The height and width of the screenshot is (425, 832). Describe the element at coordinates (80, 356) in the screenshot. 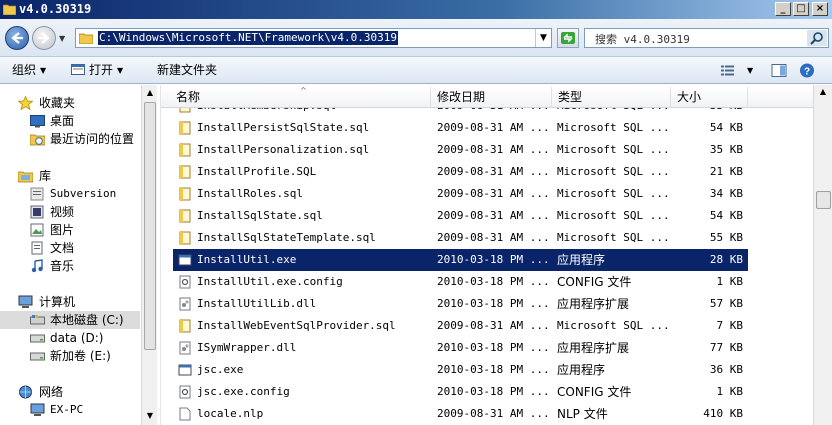

I see `nav-label: 新加卷 (E:)` at that location.